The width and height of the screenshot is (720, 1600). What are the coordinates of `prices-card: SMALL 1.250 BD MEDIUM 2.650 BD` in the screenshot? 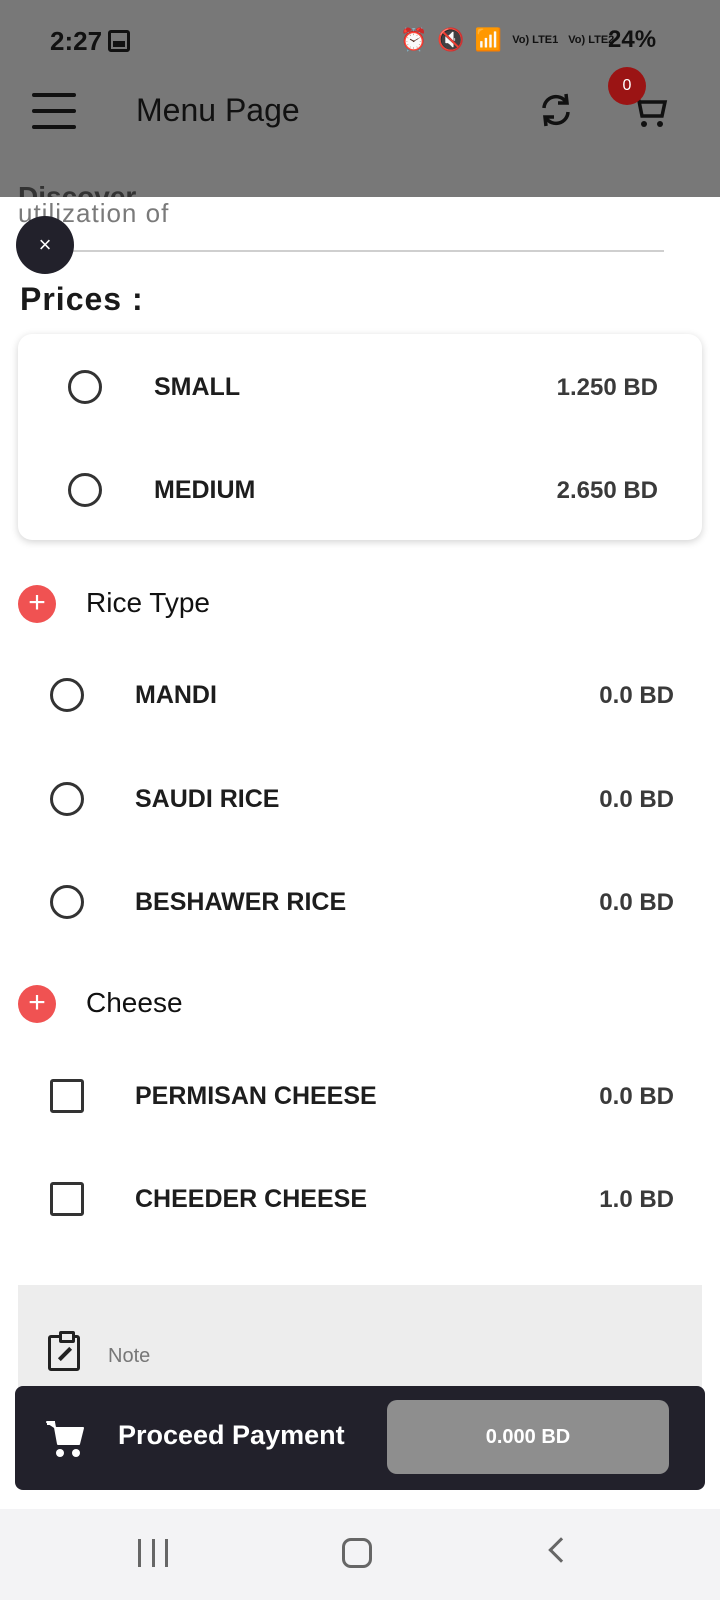 It's located at (360, 437).